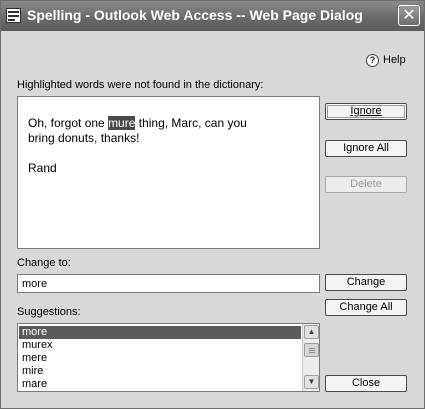 This screenshot has width=425, height=409. Describe the element at coordinates (68, 123) in the screenshot. I see `message-line-1-before: Oh, forgot one` at that location.